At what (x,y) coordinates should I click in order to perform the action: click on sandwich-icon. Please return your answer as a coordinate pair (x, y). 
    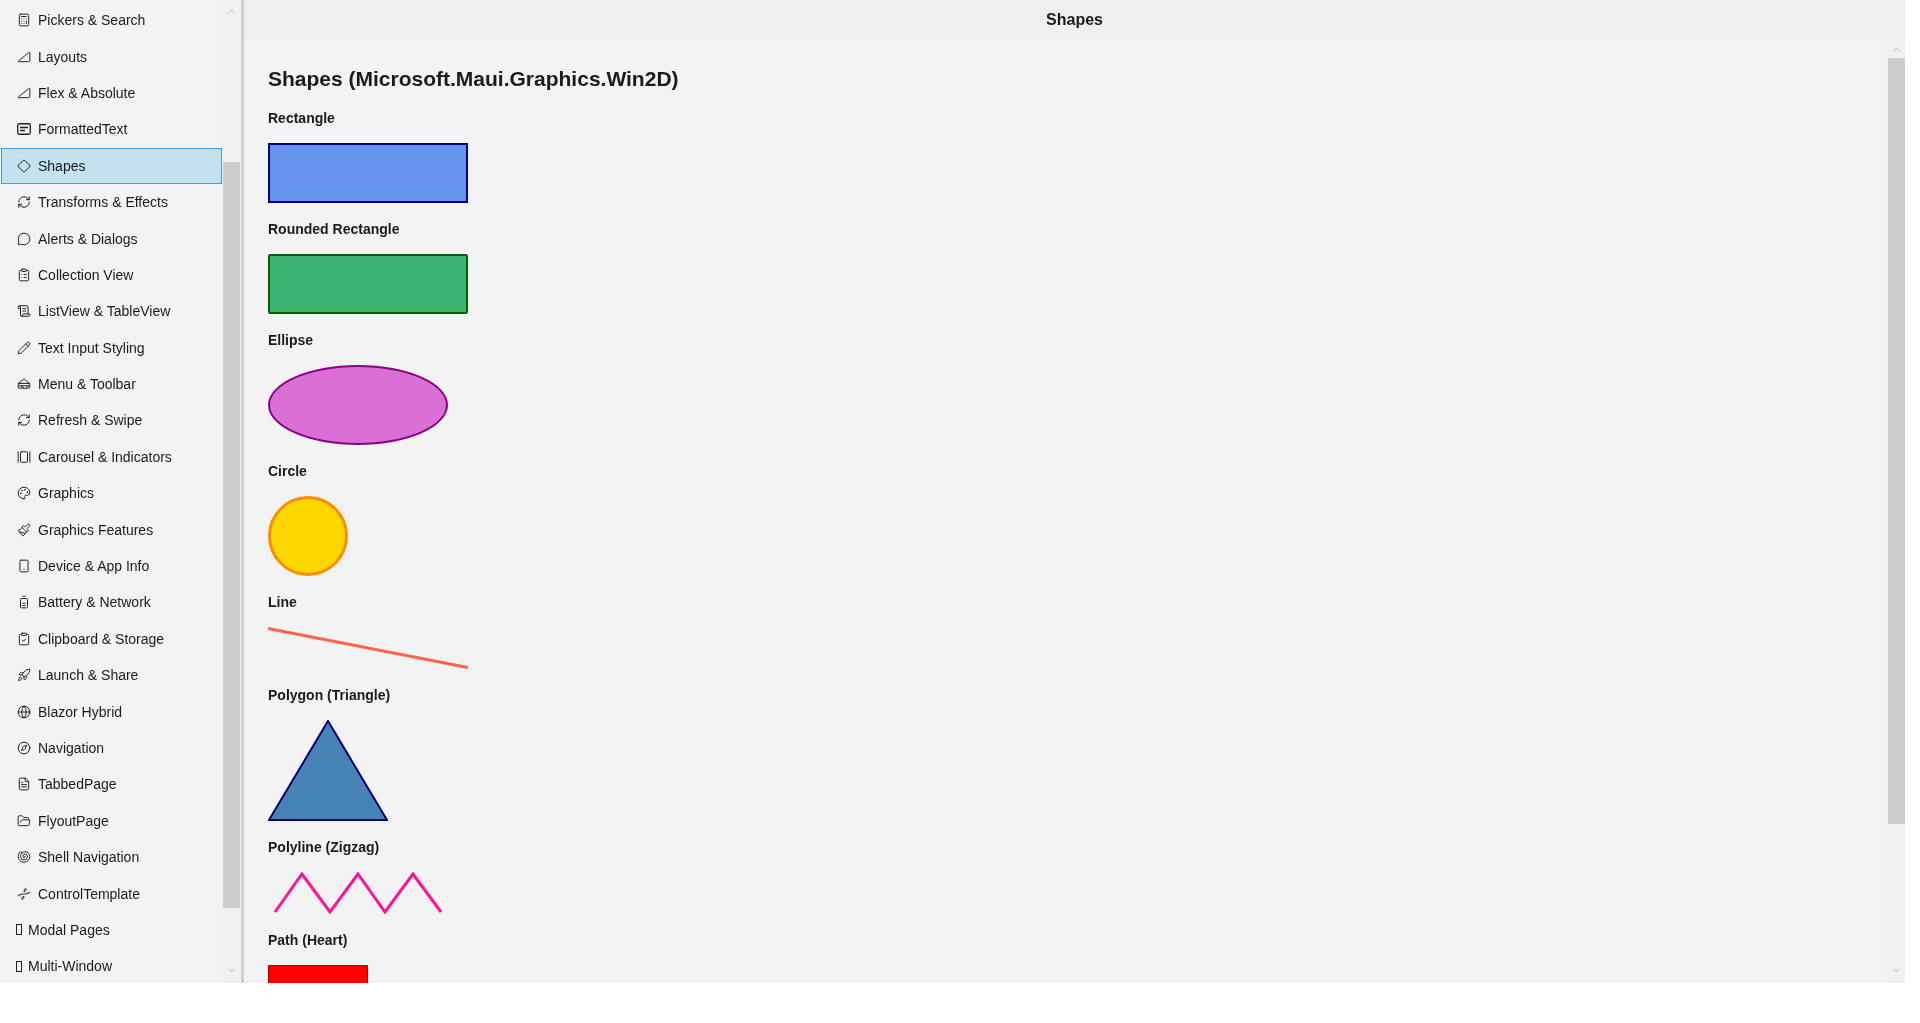
    Looking at the image, I should click on (24, 384).